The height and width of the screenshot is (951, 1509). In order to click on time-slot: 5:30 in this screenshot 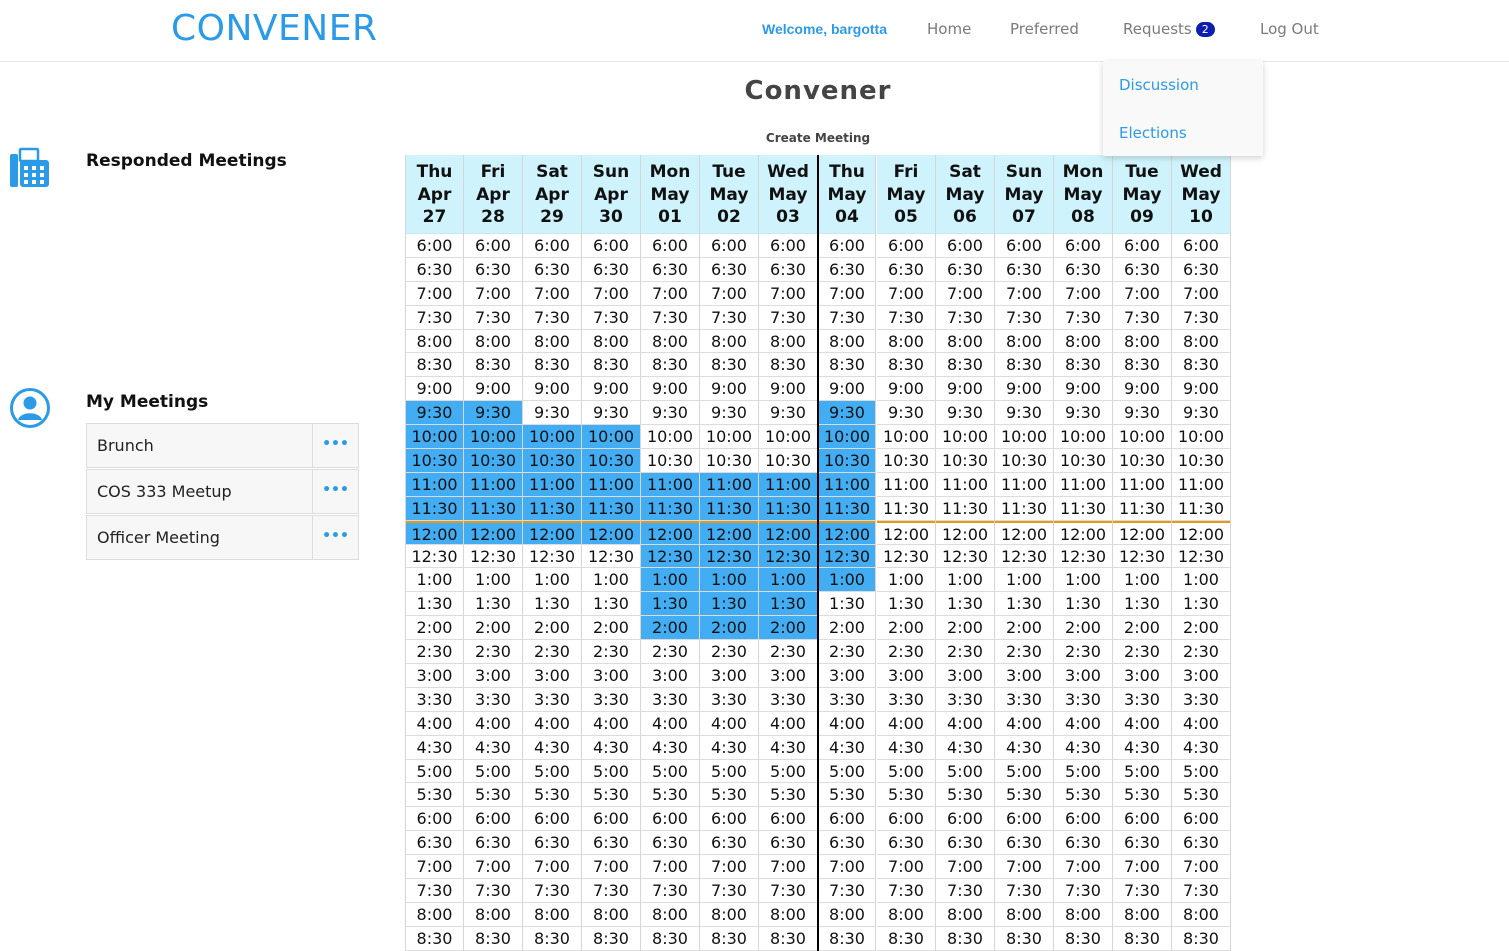, I will do `click(847, 795)`.